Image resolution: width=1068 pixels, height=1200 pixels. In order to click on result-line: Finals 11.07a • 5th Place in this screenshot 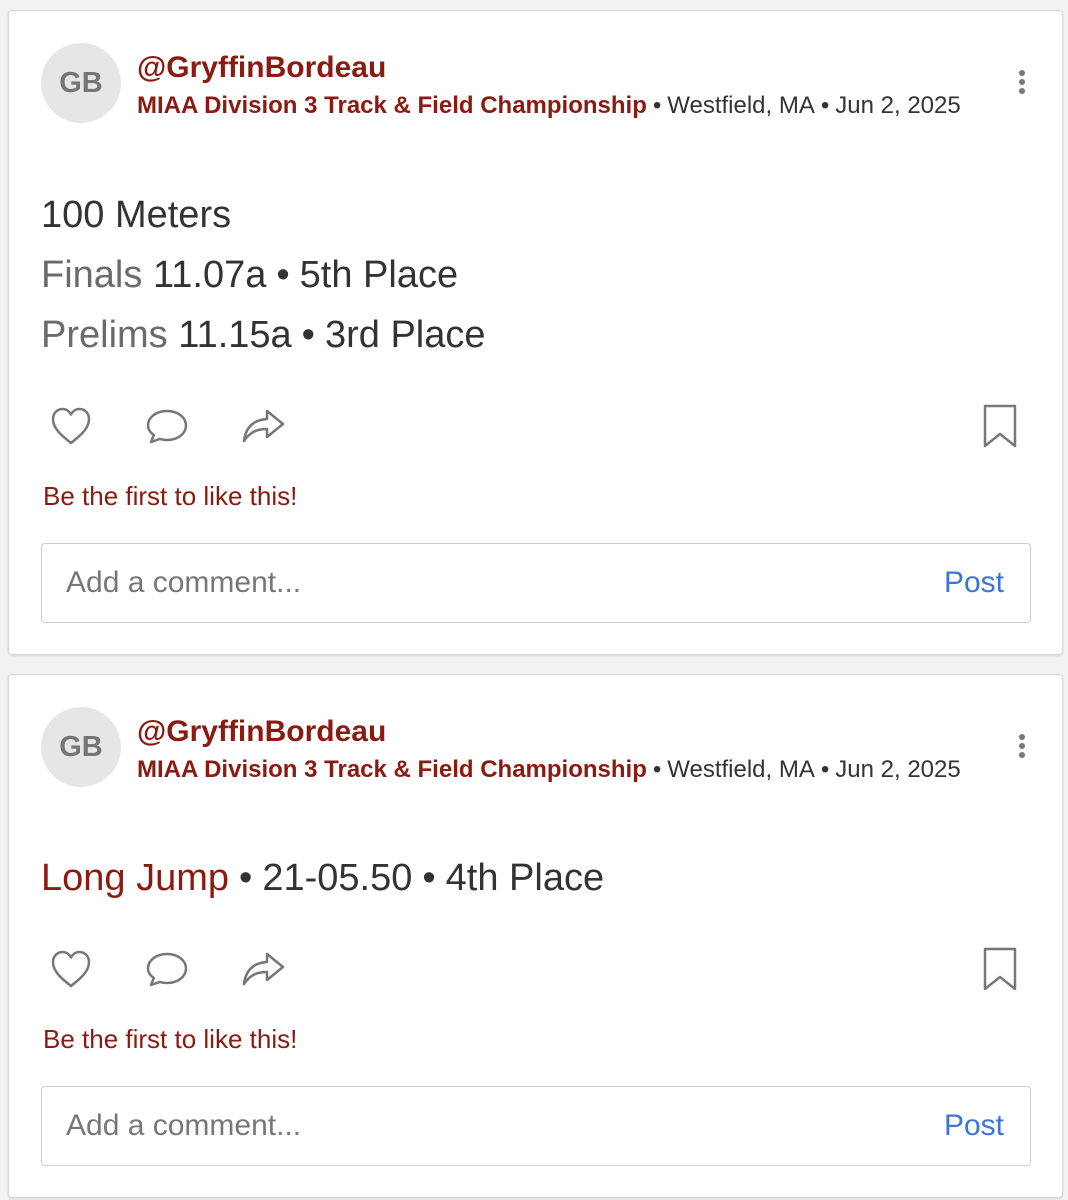, I will do `click(249, 275)`.